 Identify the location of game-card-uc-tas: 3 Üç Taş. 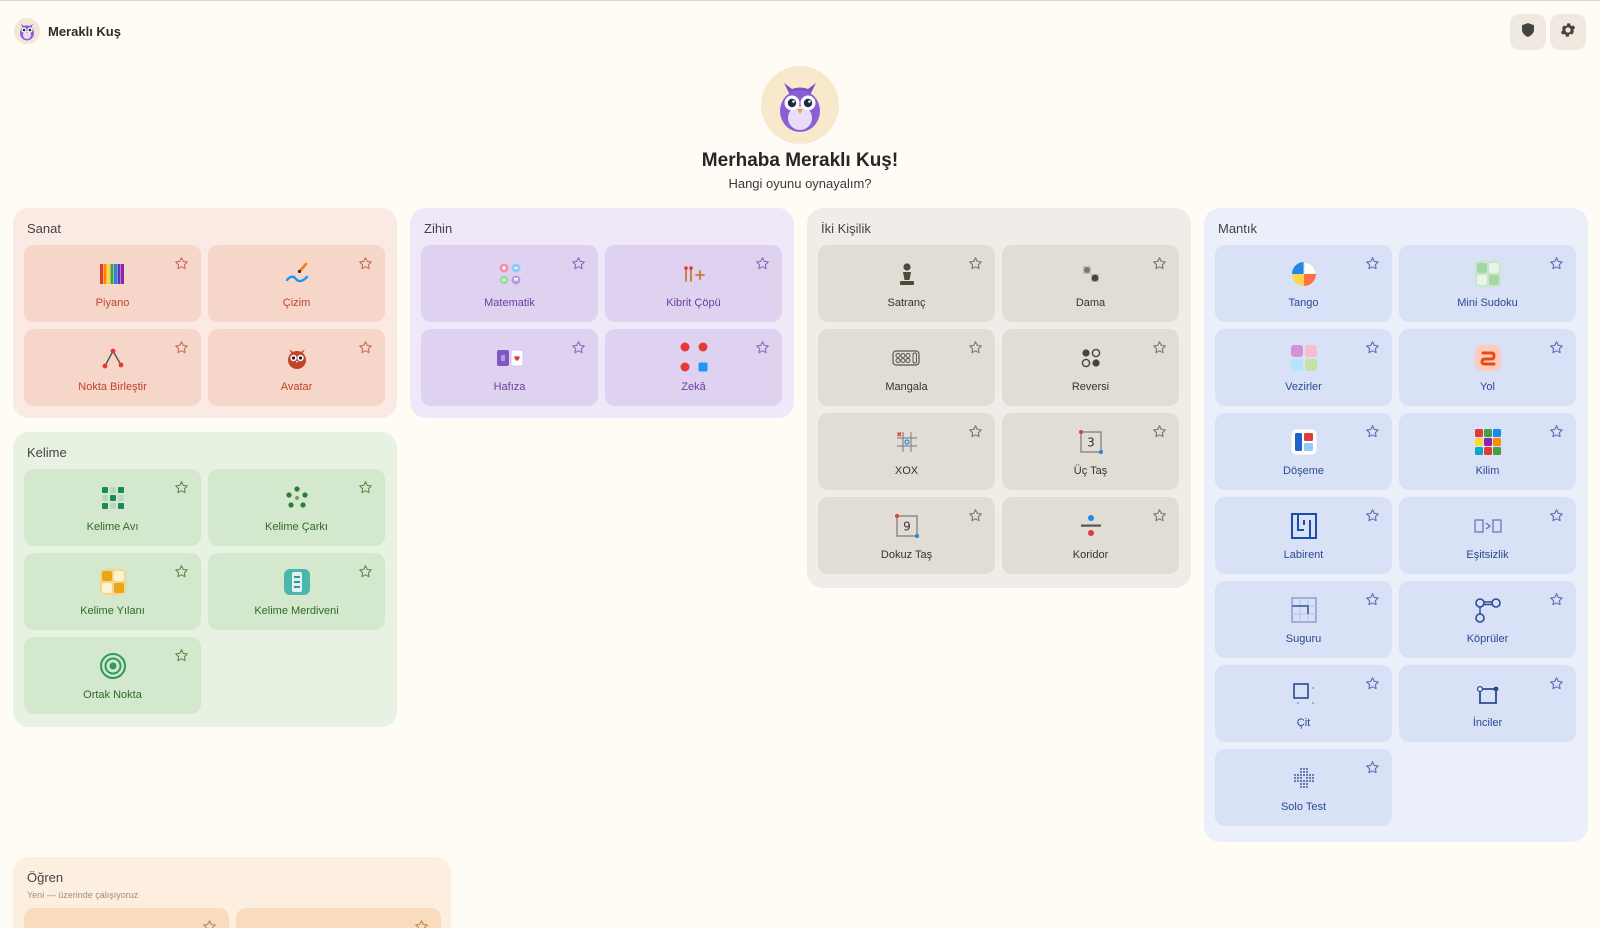
(1090, 451).